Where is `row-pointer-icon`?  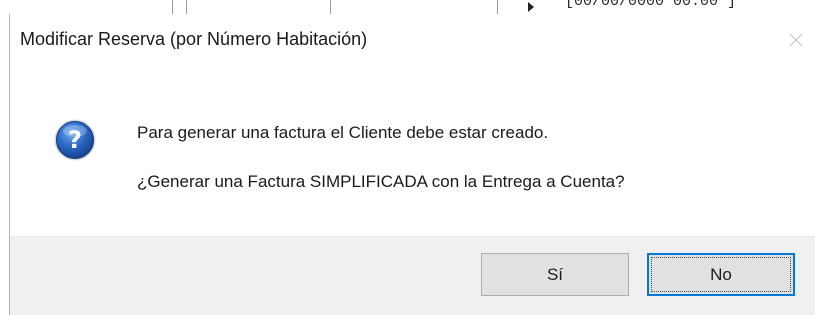 row-pointer-icon is located at coordinates (531, 7).